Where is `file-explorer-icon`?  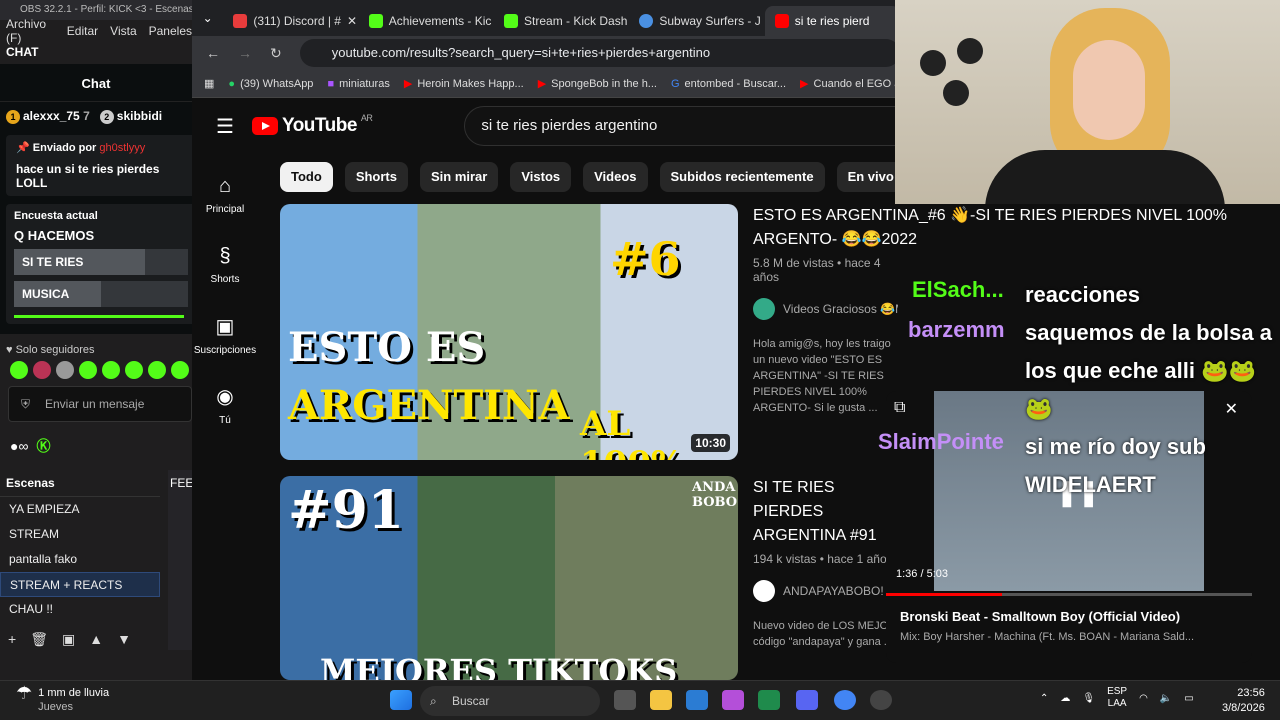
file-explorer-icon is located at coordinates (661, 700).